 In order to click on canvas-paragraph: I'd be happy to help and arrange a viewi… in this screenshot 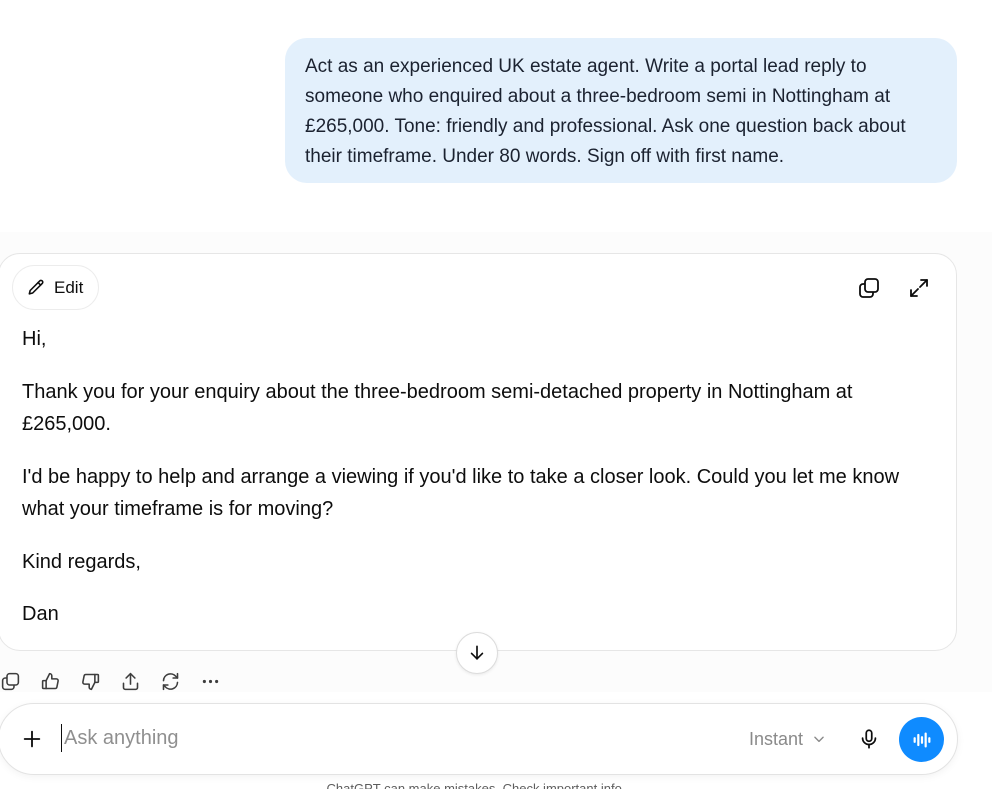, I will do `click(461, 493)`.